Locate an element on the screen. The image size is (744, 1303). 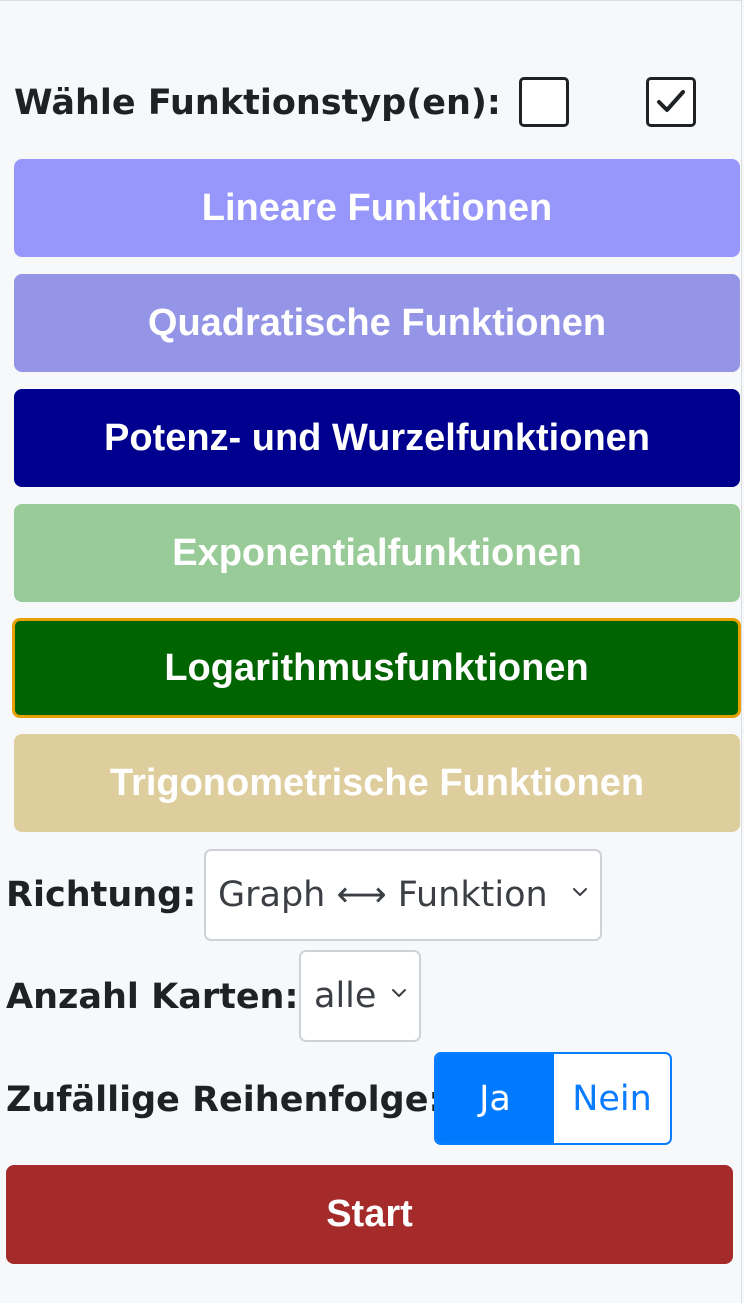
logarithm-functions-button: Logarithmusfunktionen is located at coordinates (376, 668).